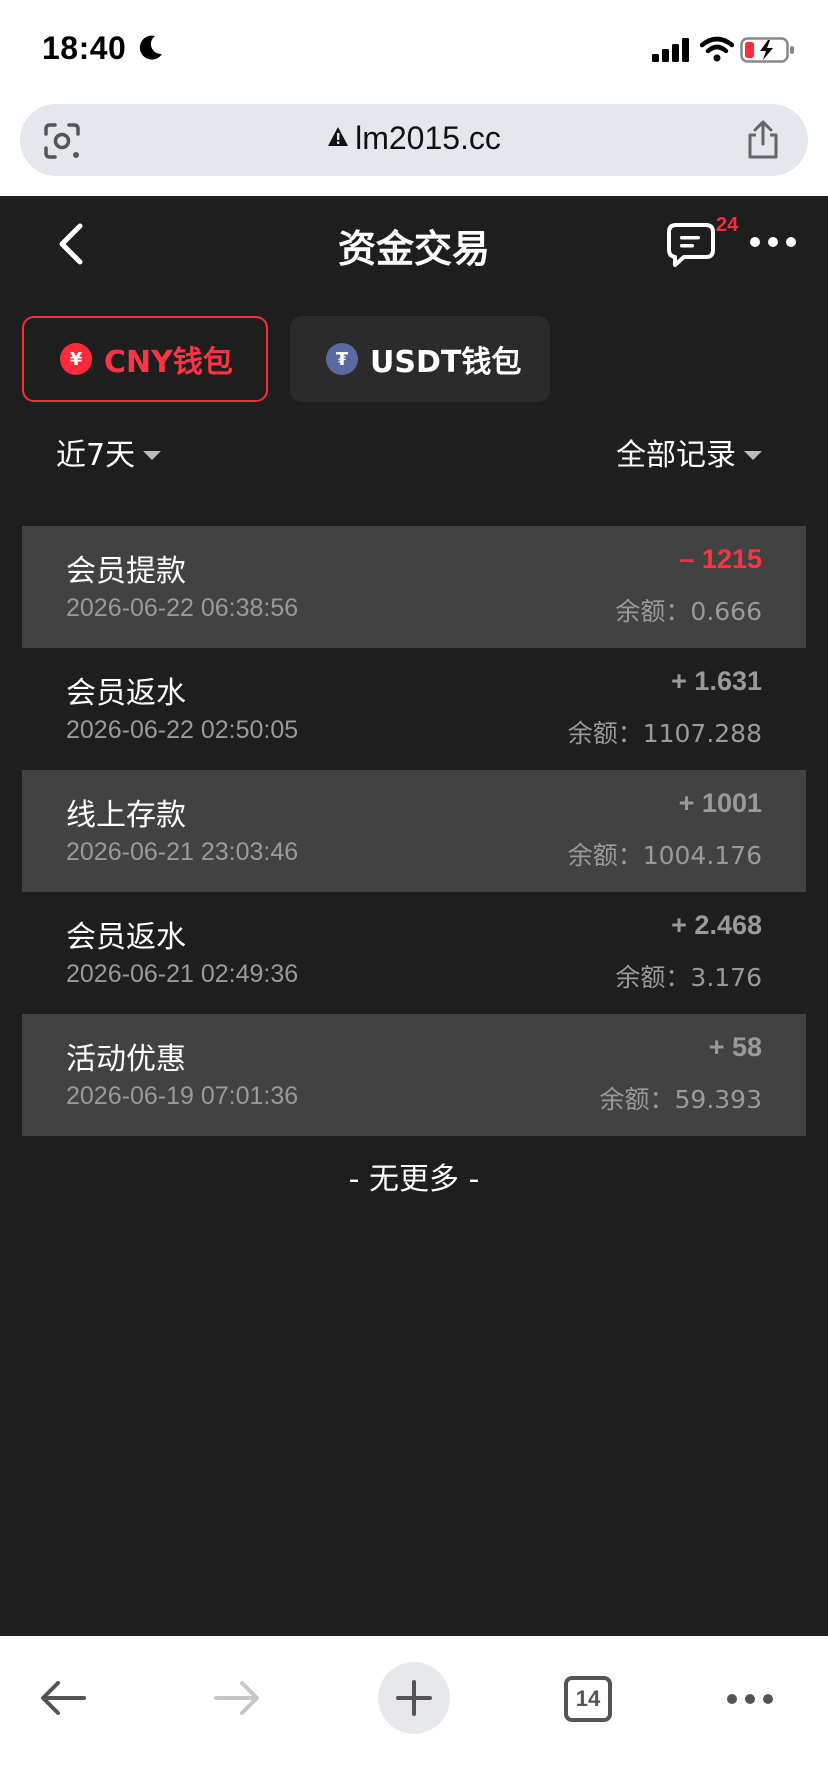 This screenshot has height=1792, width=828. What do you see at coordinates (414, 1075) in the screenshot?
I see `transaction-row: 活动优惠 2026-06-19 07:01:36 + 58 余额：59.393` at bounding box center [414, 1075].